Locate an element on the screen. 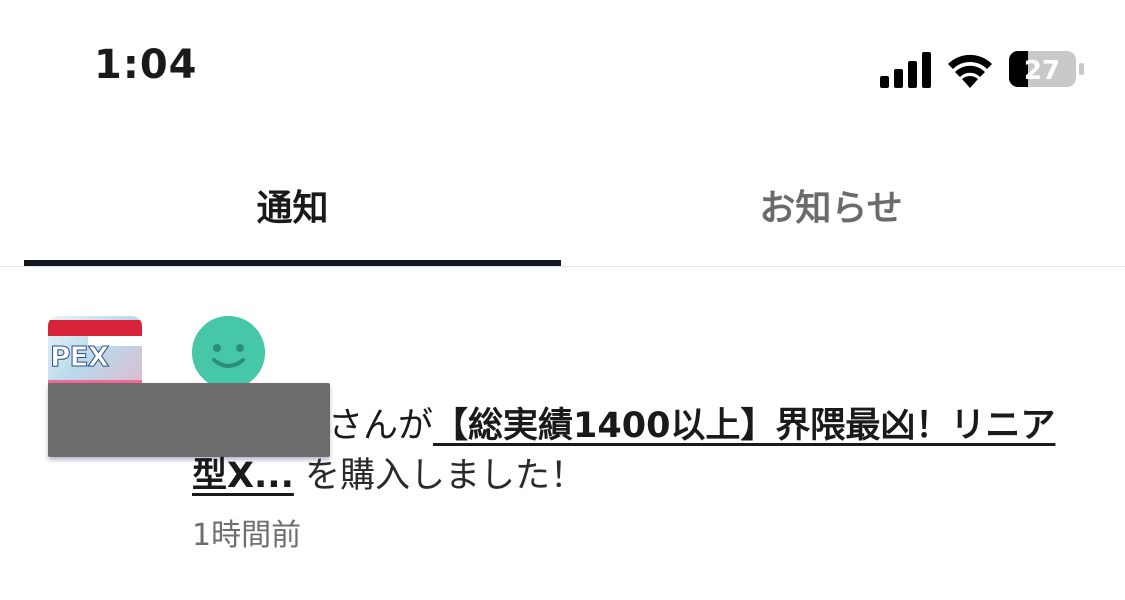 The height and width of the screenshot is (600, 1125). status-time: 1:04 is located at coordinates (146, 65).